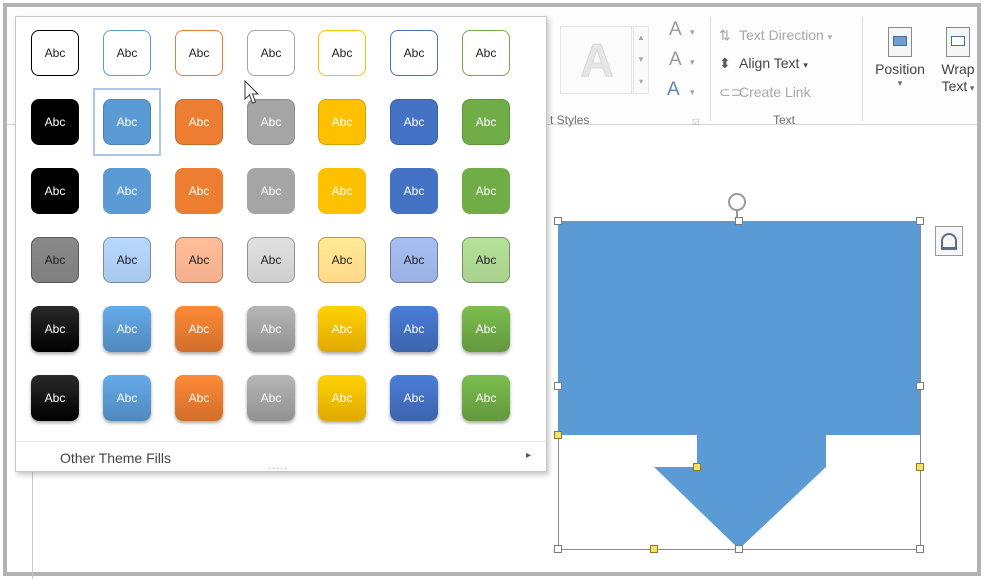 Image resolution: width=984 pixels, height=579 pixels. Describe the element at coordinates (765, 92) in the screenshot. I see `create-link-button: ⊂⊃Create Link` at that location.